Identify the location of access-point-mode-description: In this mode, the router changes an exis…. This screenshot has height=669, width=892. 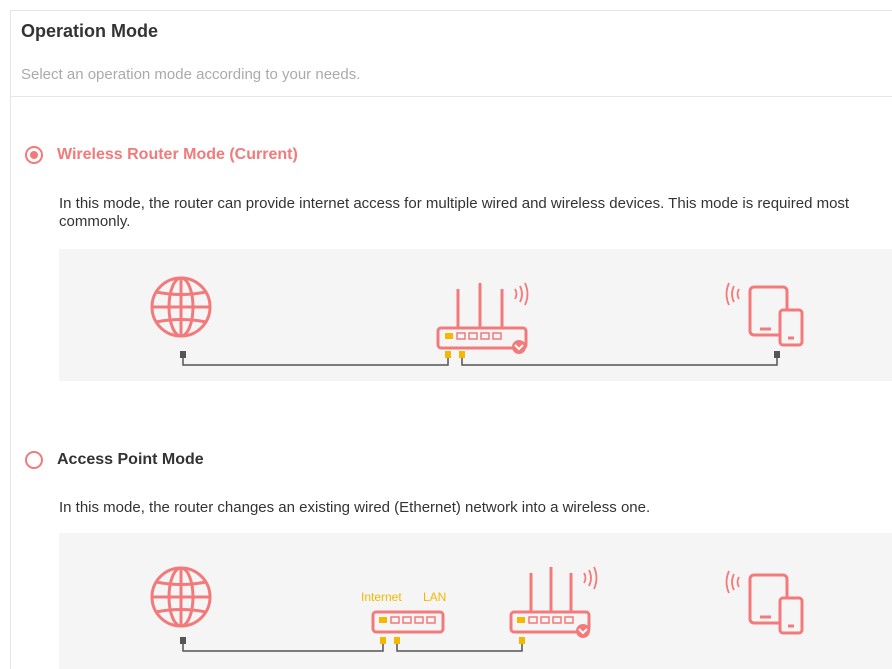
(355, 507).